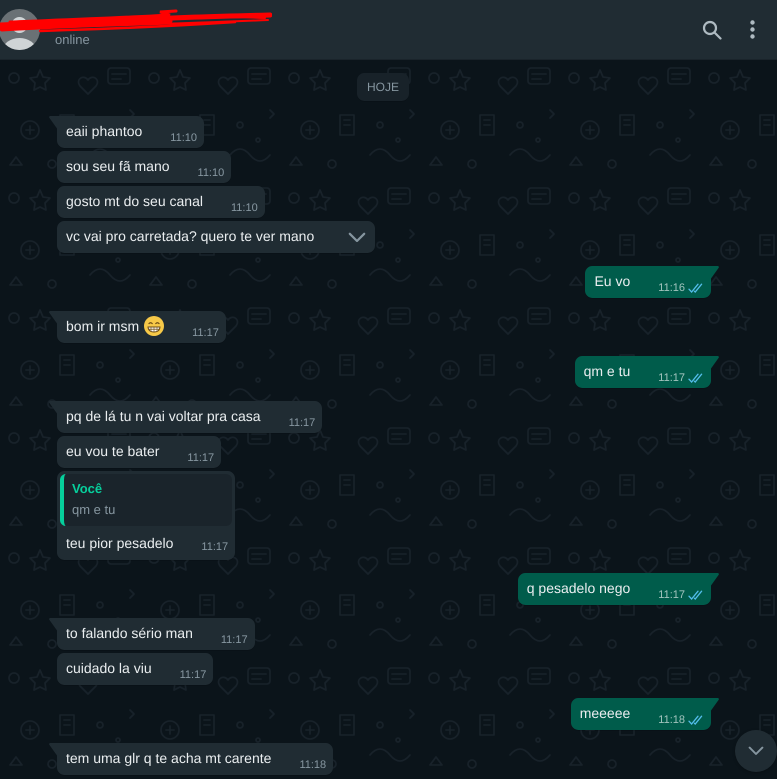 Image resolution: width=777 pixels, height=779 pixels. What do you see at coordinates (382, 87) in the screenshot?
I see `date-divider: HOJE` at bounding box center [382, 87].